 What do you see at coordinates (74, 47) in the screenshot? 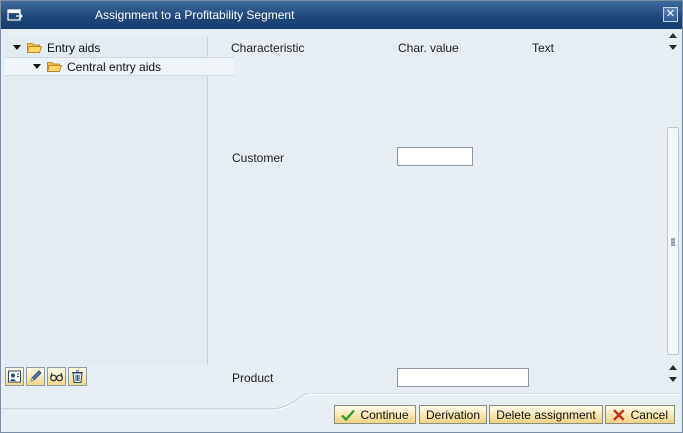
I see `tree-node-label: Entry aids` at bounding box center [74, 47].